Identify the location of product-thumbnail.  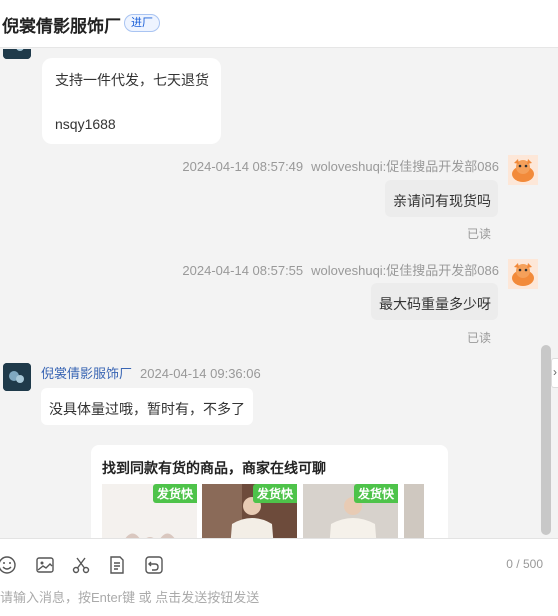
(414, 511).